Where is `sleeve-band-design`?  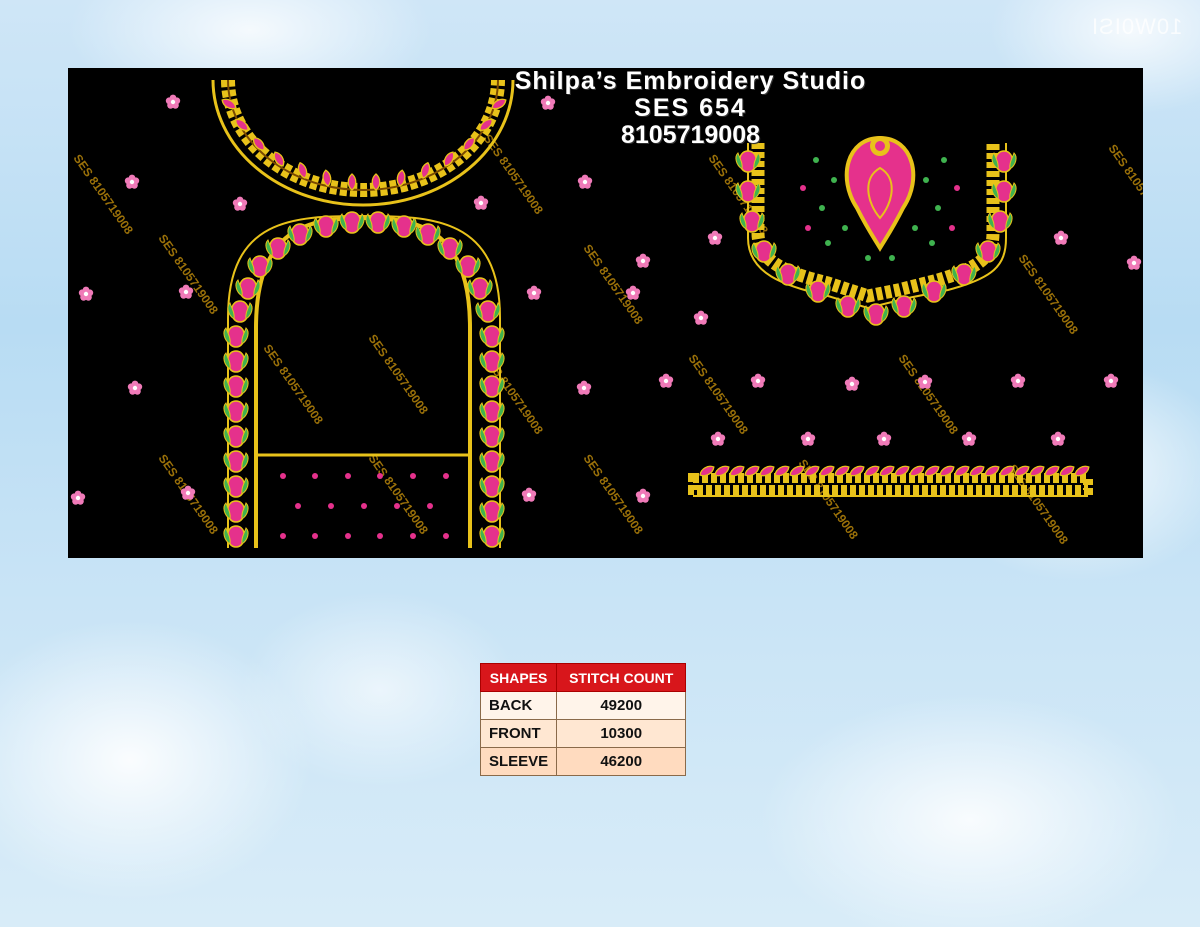 sleeve-band-design is located at coordinates (890, 480).